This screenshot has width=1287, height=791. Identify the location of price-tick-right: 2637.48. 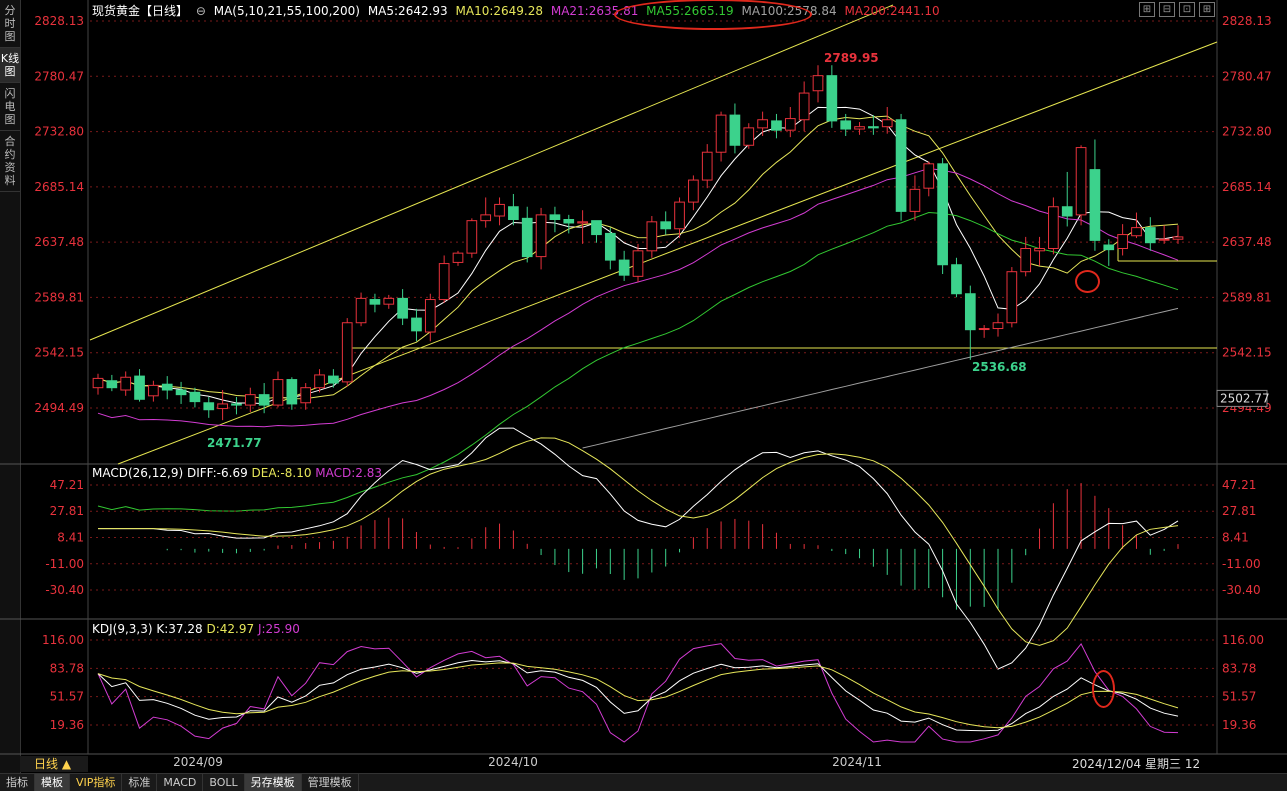
(1247, 242).